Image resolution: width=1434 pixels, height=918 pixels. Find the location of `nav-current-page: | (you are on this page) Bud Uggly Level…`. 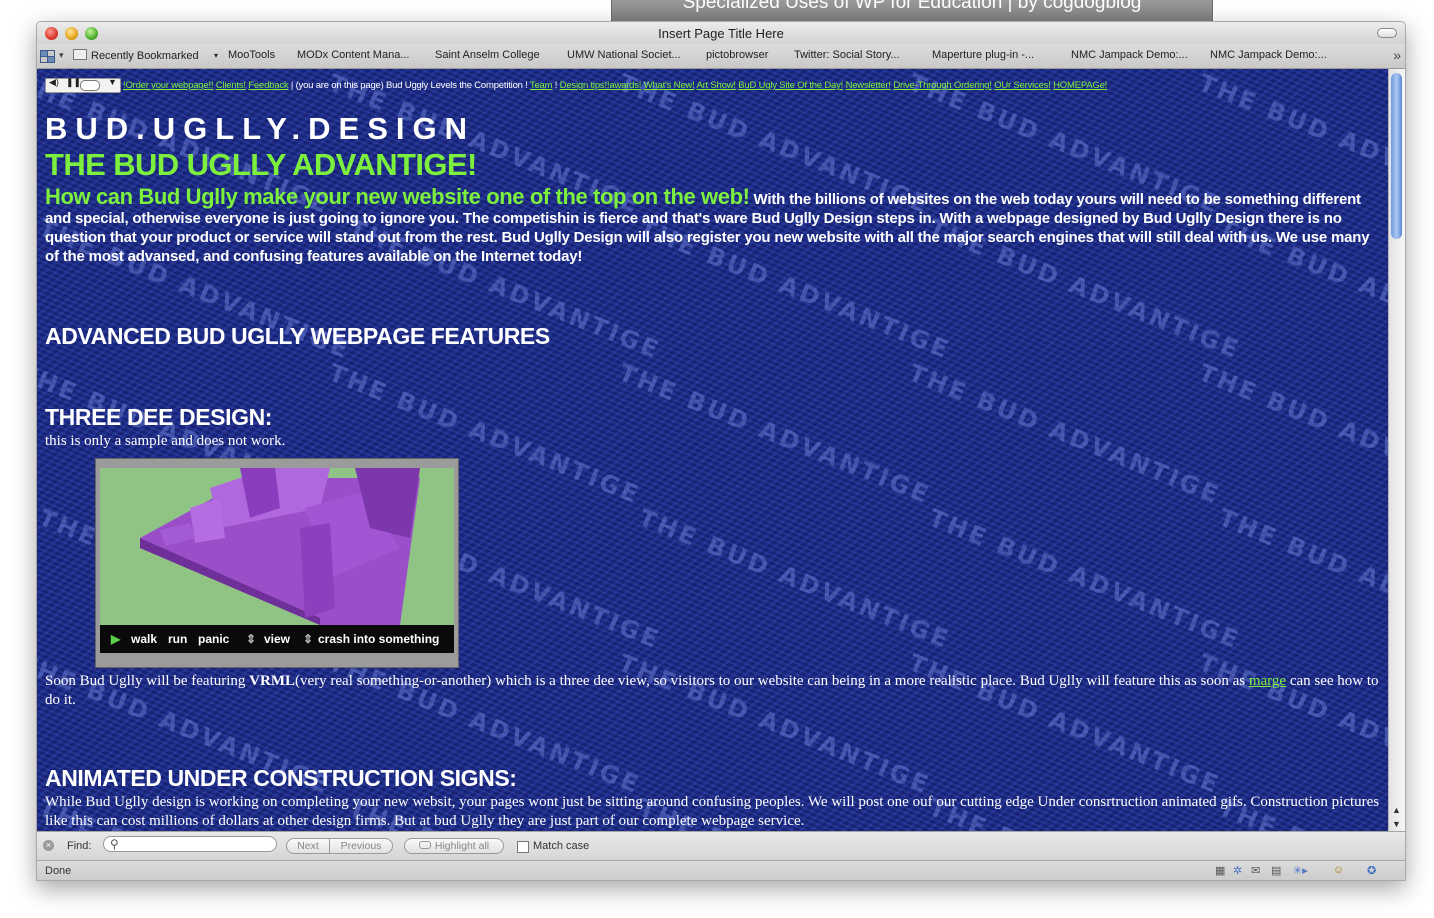

nav-current-page: | (you are on this page) Bud Uggly Level… is located at coordinates (409, 85).